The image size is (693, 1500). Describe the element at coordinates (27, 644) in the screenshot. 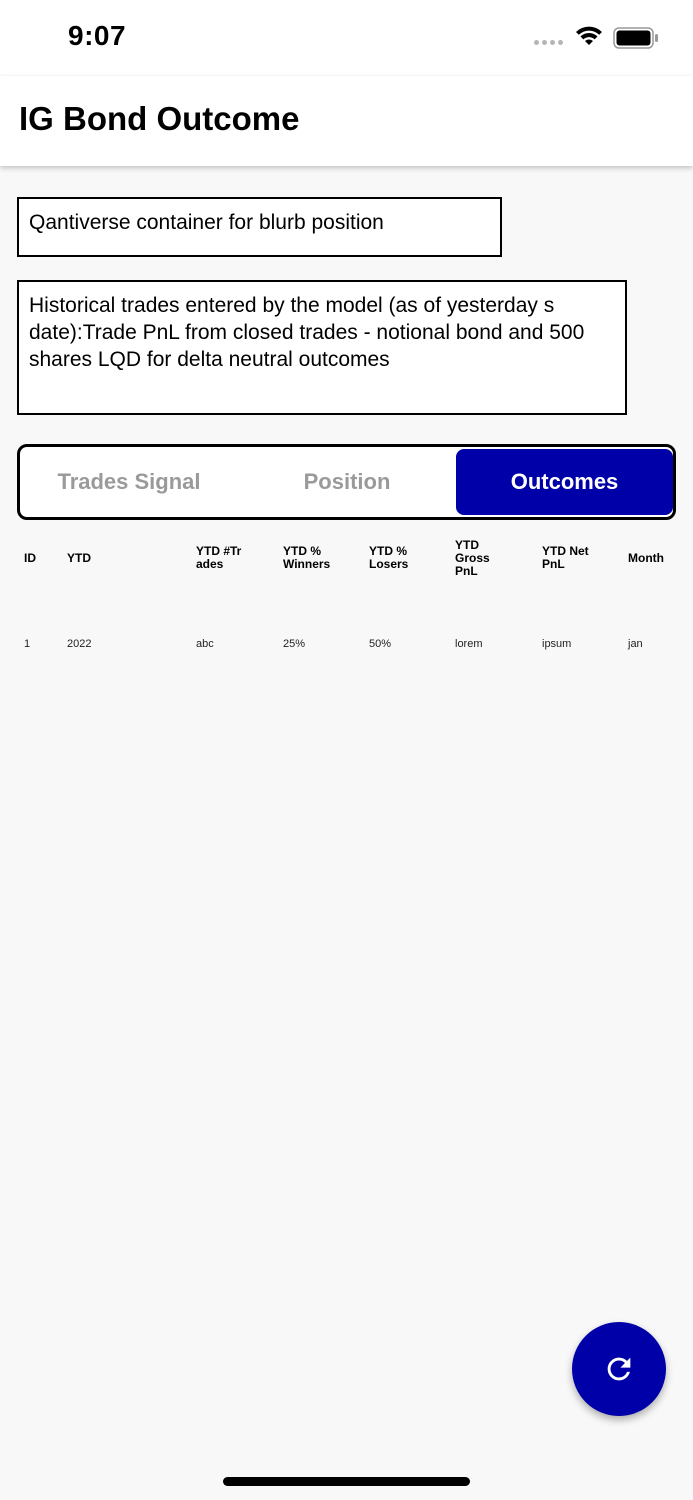

I see `cell-id: 1` at that location.